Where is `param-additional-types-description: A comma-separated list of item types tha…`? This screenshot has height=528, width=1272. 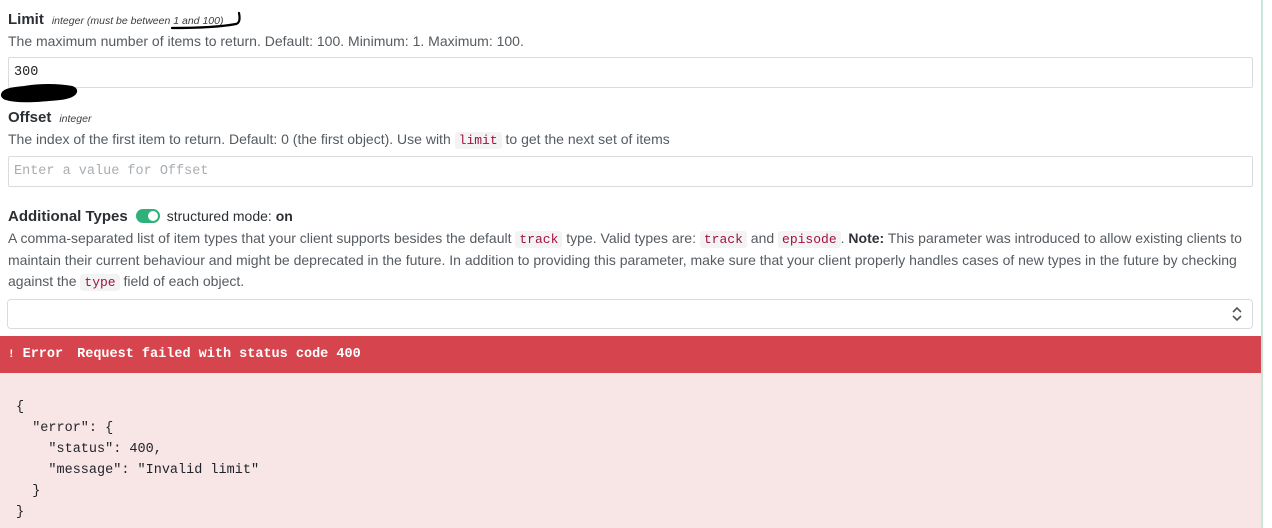
param-additional-types-description: A comma-separated list of item types tha… is located at coordinates (625, 260).